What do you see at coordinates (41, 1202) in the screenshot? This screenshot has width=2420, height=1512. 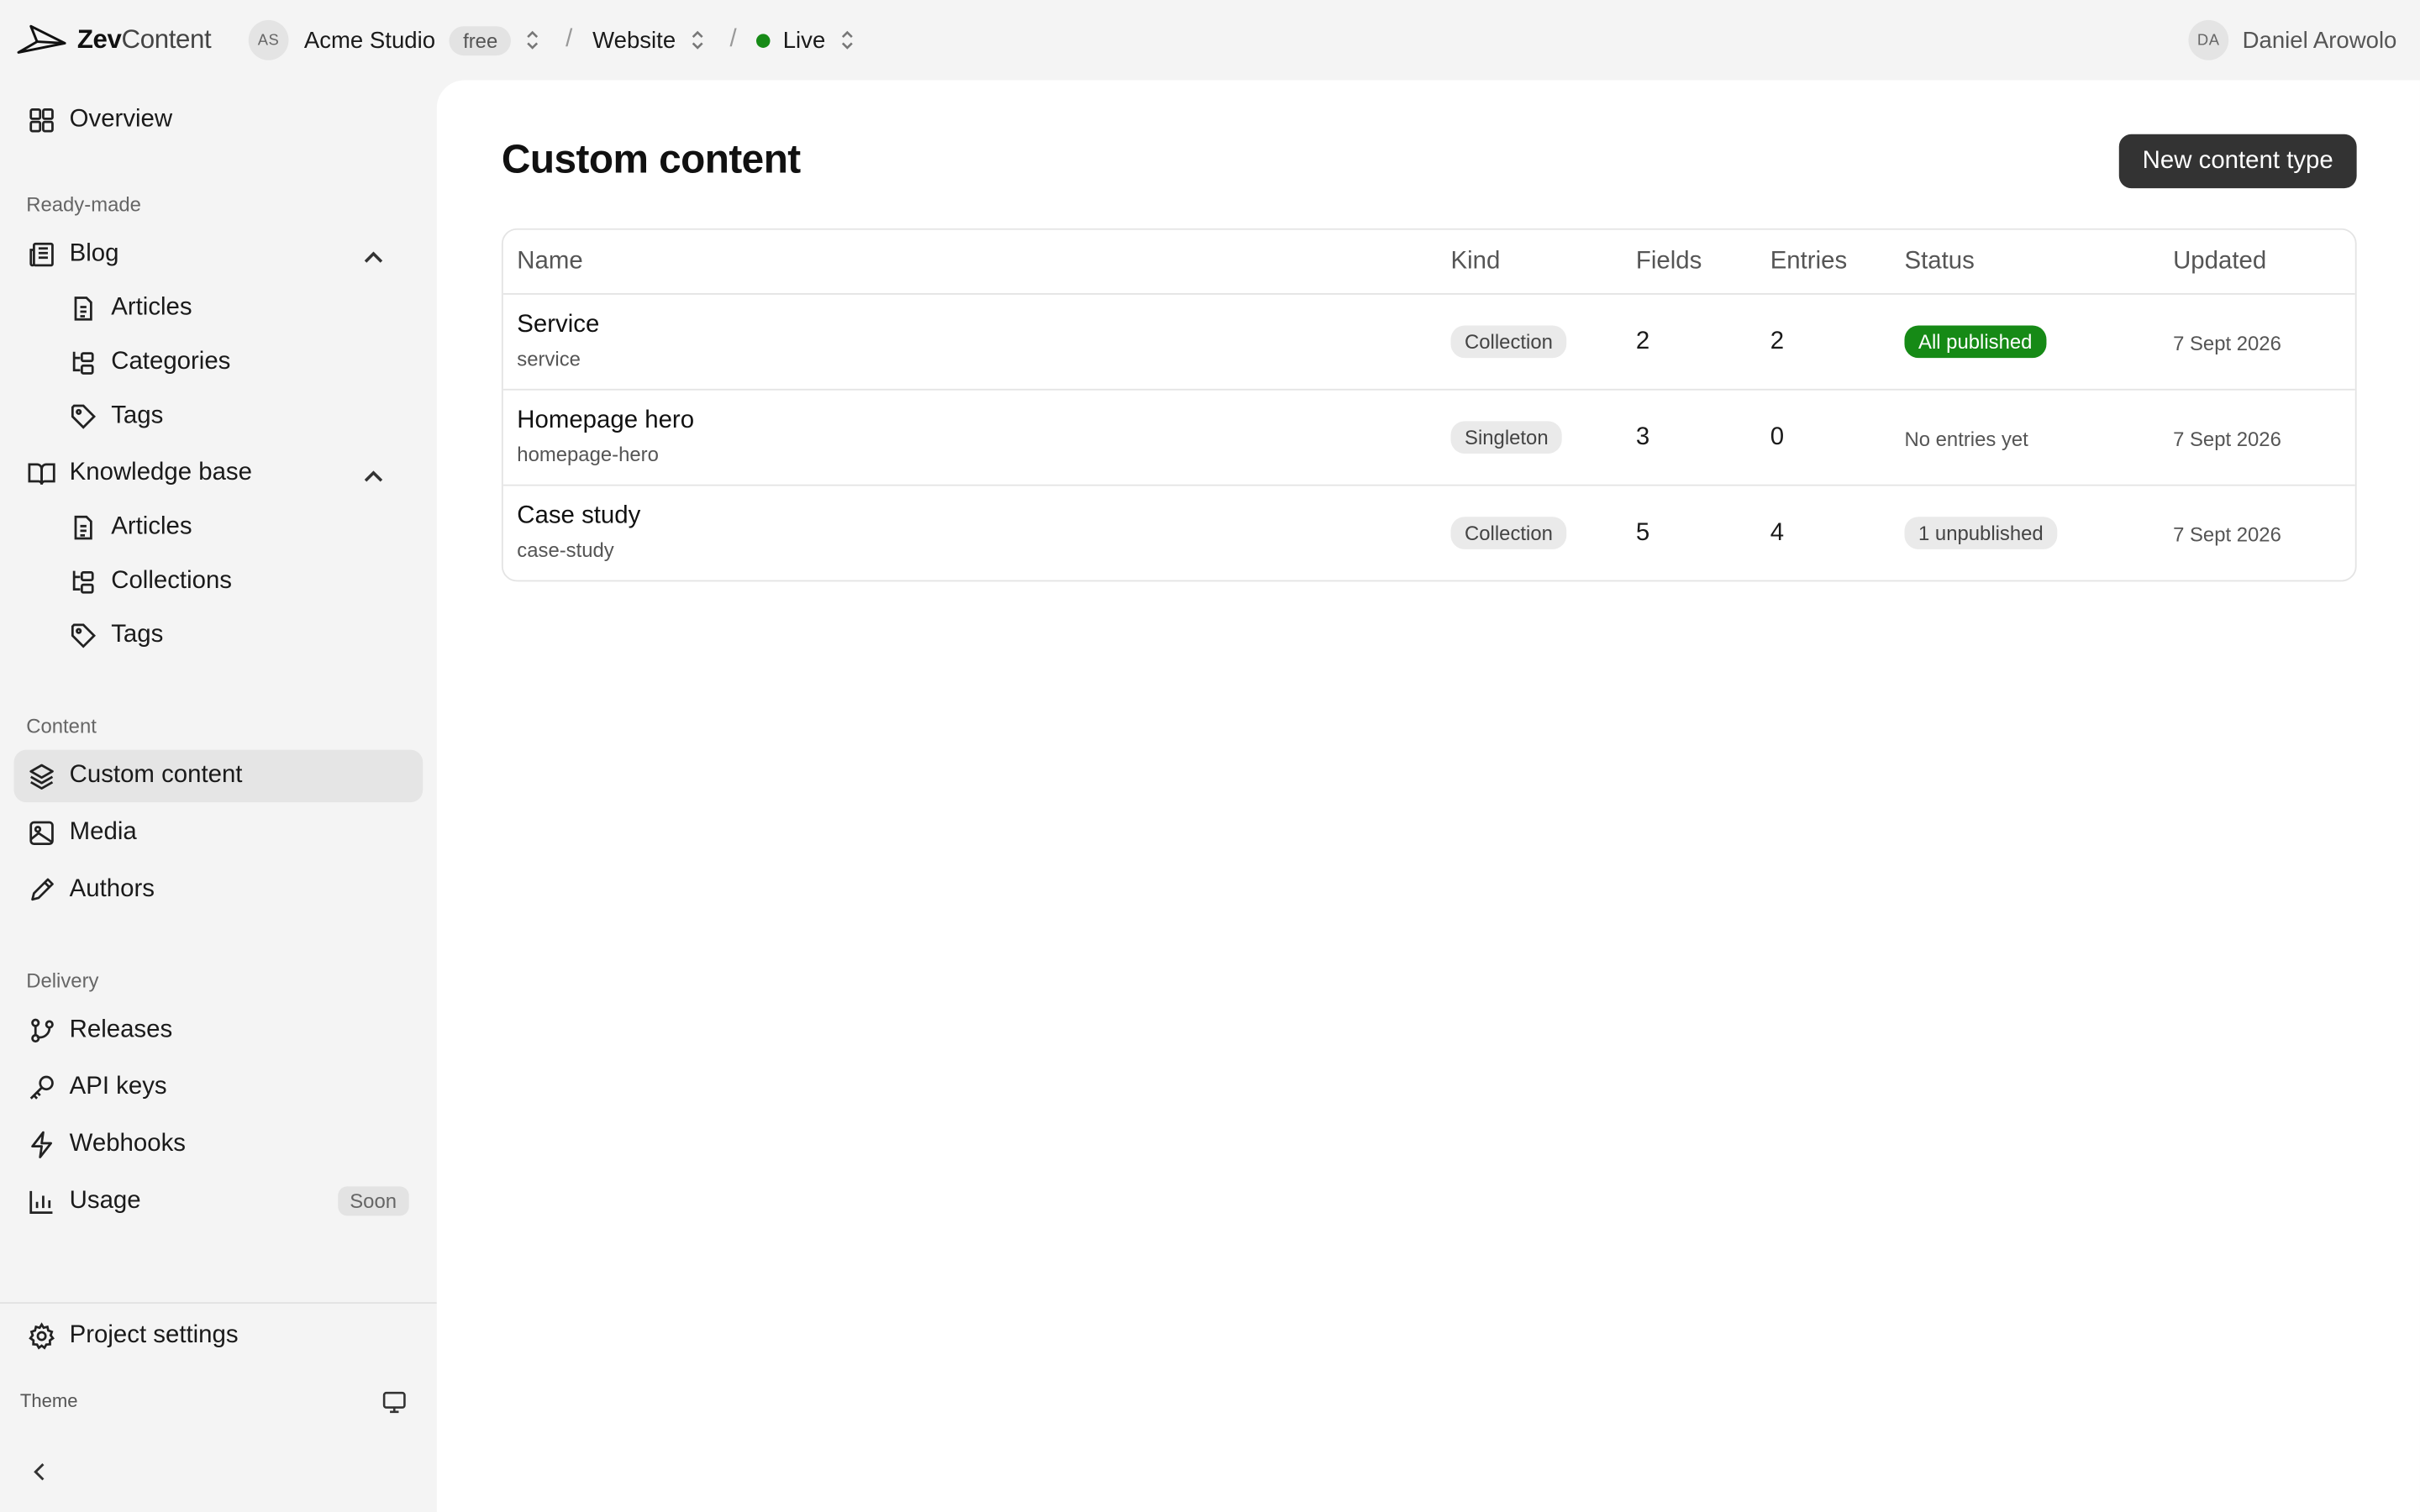 I see `bar-chart-icon` at bounding box center [41, 1202].